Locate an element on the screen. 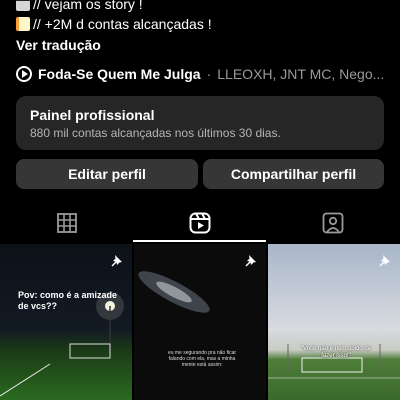 Image resolution: width=400 pixels, height=400 pixels. memo-icon is located at coordinates (23, 24).